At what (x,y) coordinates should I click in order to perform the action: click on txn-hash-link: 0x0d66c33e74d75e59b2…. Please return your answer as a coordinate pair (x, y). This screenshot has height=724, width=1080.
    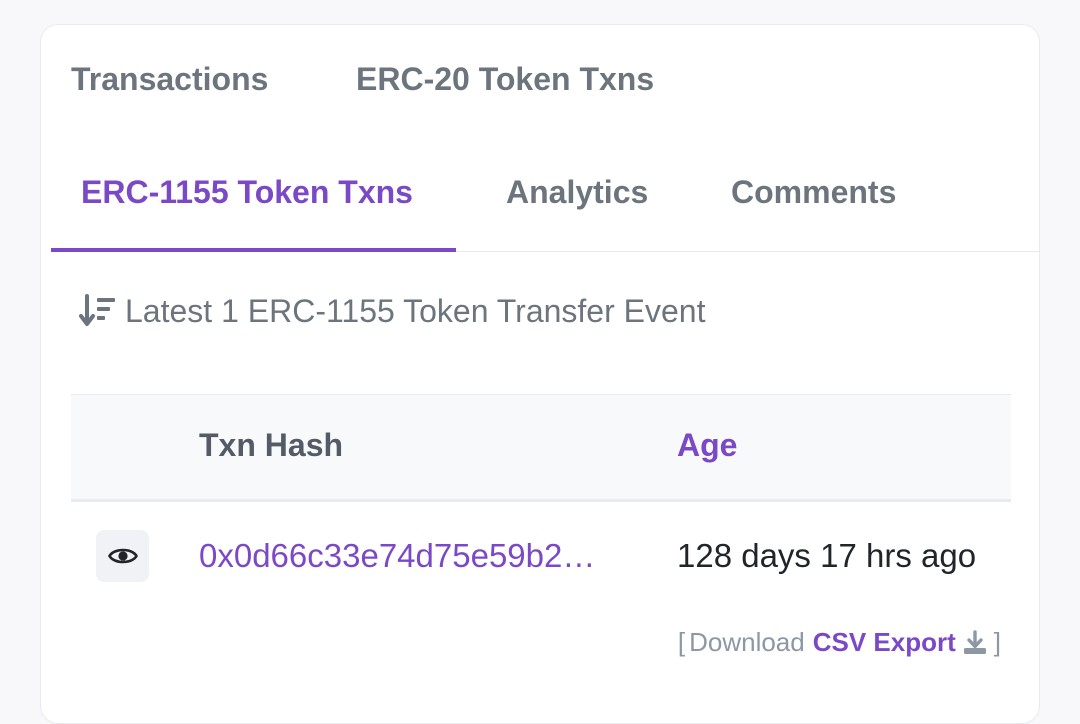
    Looking at the image, I should click on (397, 556).